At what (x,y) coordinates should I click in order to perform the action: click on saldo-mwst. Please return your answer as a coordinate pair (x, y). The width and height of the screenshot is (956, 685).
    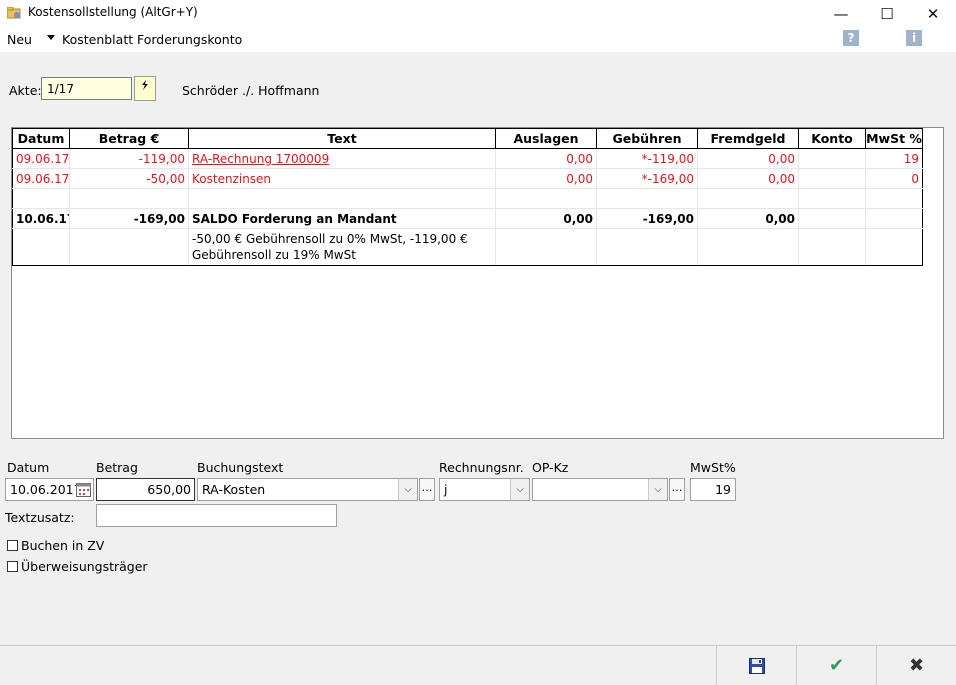
    Looking at the image, I should click on (894, 218).